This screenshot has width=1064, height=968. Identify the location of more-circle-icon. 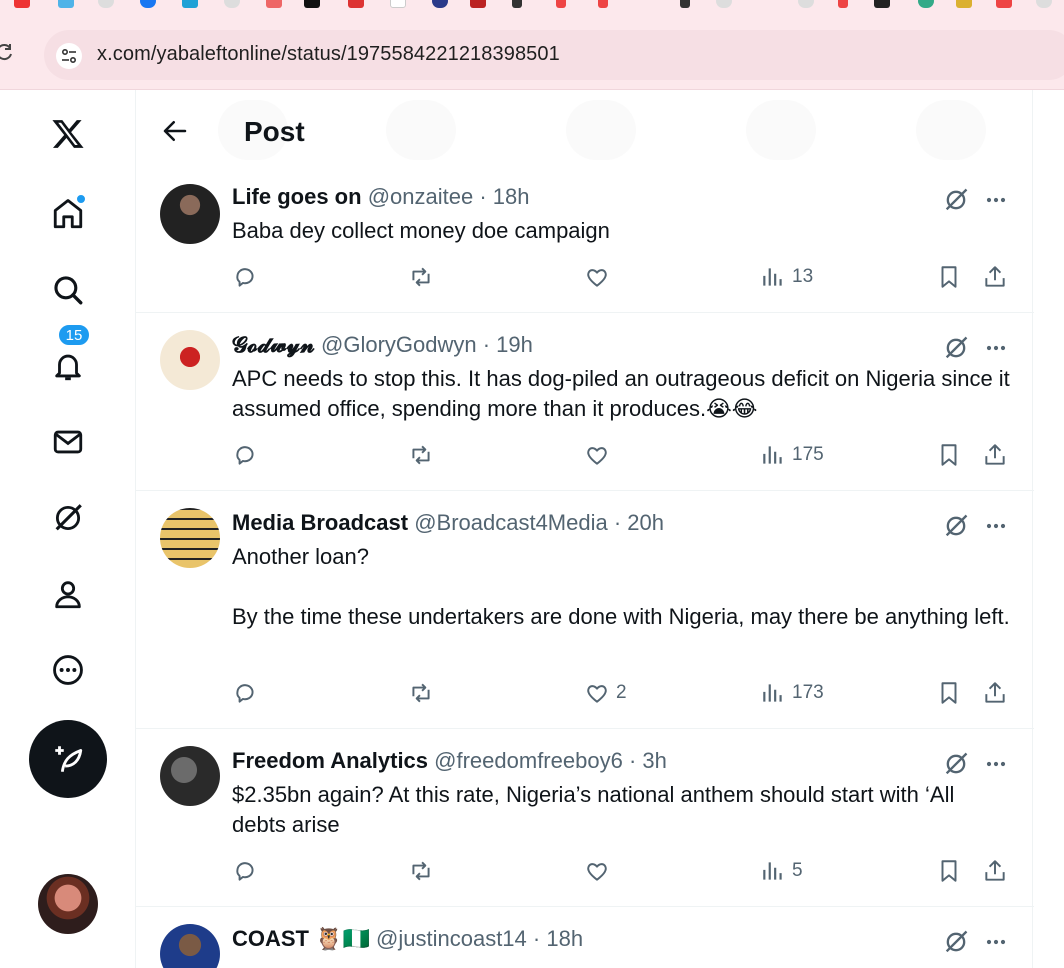
(68, 670).